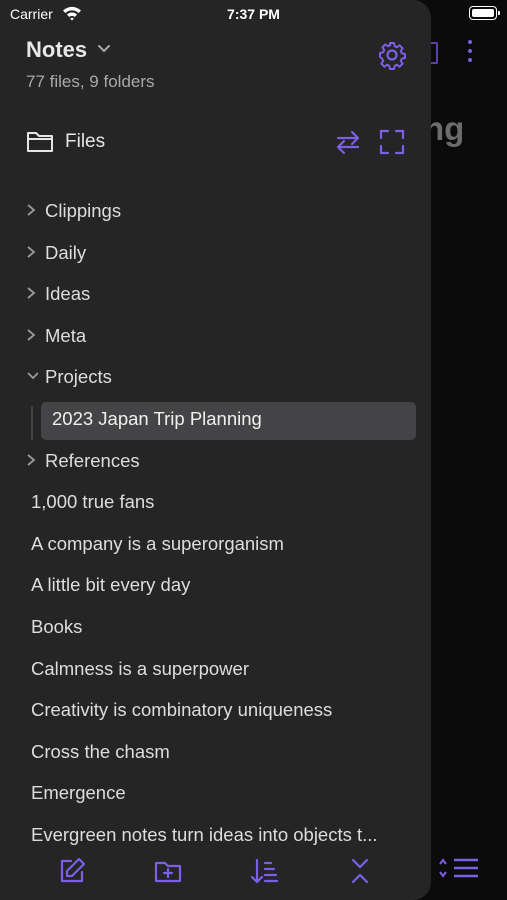 The height and width of the screenshot is (900, 507). I want to click on file-row: A little bit every day, so click(215, 585).